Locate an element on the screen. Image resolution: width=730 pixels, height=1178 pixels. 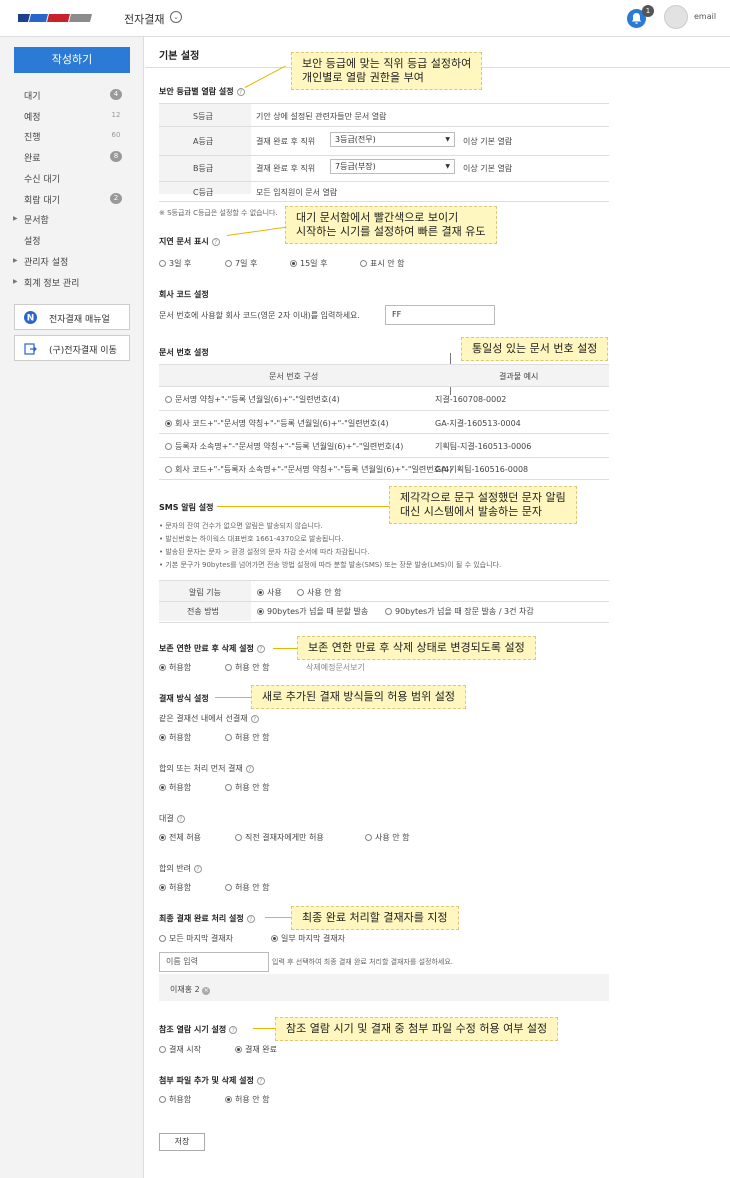
callout-doc-number: 통일성 있는 문서 번호 설정 is located at coordinates (535, 349).